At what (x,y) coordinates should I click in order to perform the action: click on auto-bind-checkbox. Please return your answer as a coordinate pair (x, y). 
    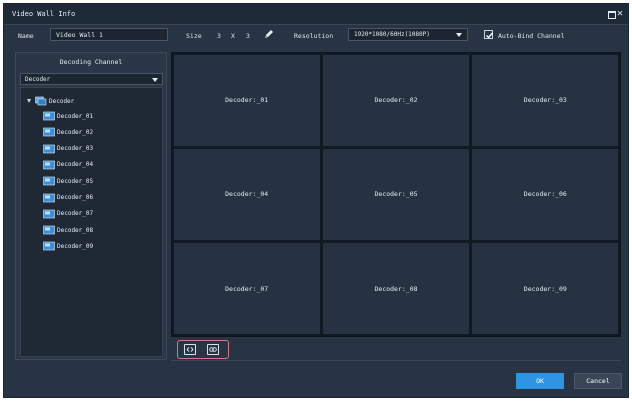
    Looking at the image, I should click on (489, 34).